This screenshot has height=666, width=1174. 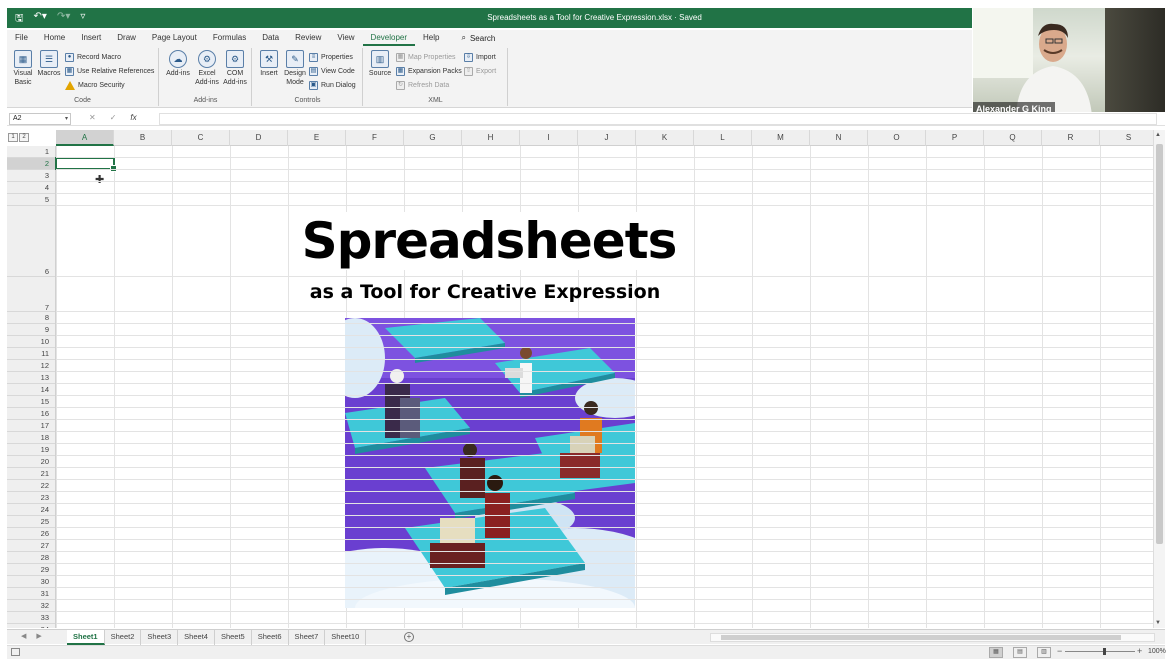 I want to click on sheet-tab-sheet4: Sheet4, so click(x=196, y=637).